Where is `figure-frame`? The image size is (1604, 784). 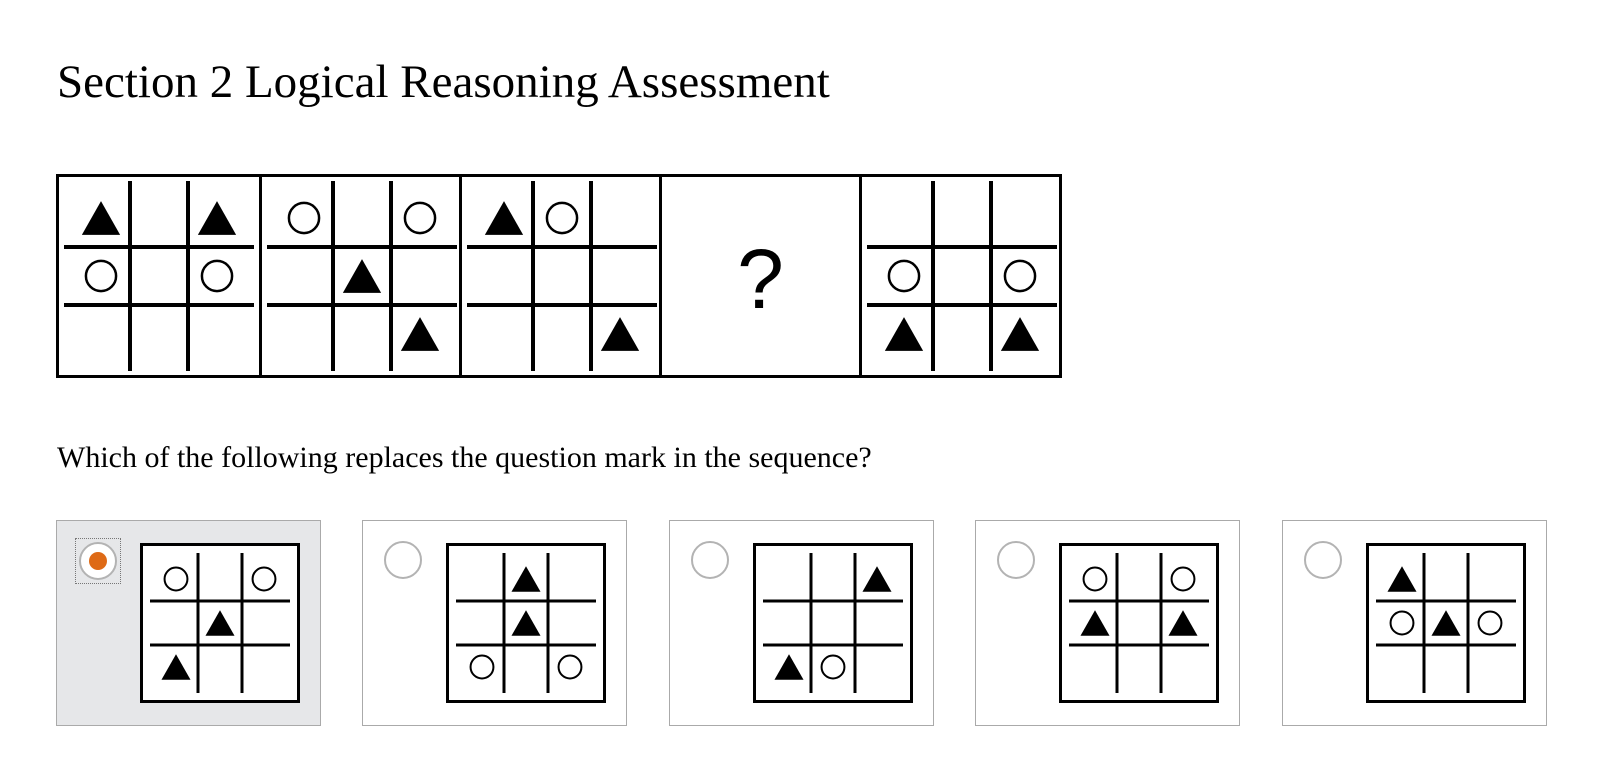
figure-frame is located at coordinates (1139, 623).